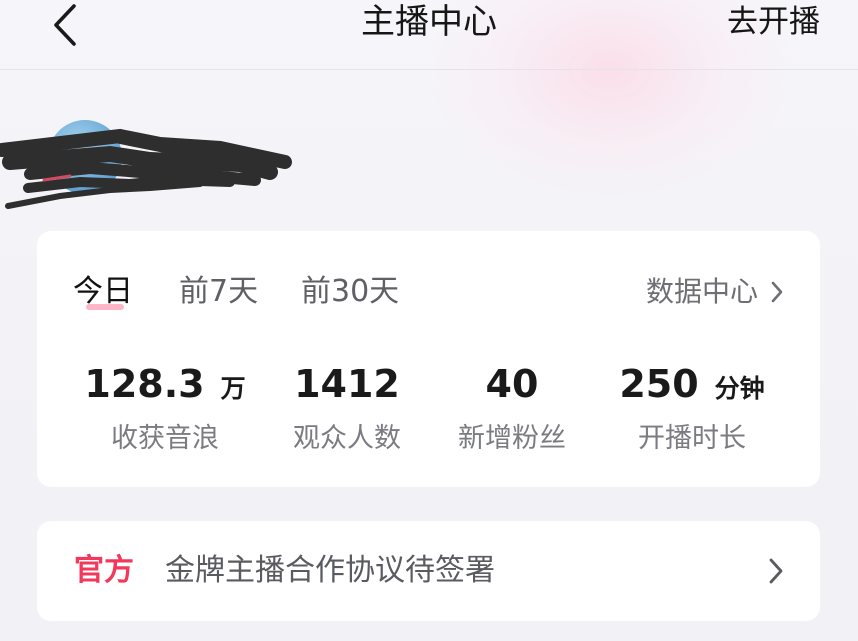 Image resolution: width=858 pixels, height=641 pixels. What do you see at coordinates (512, 384) in the screenshot?
I see `stat-value: 40` at bounding box center [512, 384].